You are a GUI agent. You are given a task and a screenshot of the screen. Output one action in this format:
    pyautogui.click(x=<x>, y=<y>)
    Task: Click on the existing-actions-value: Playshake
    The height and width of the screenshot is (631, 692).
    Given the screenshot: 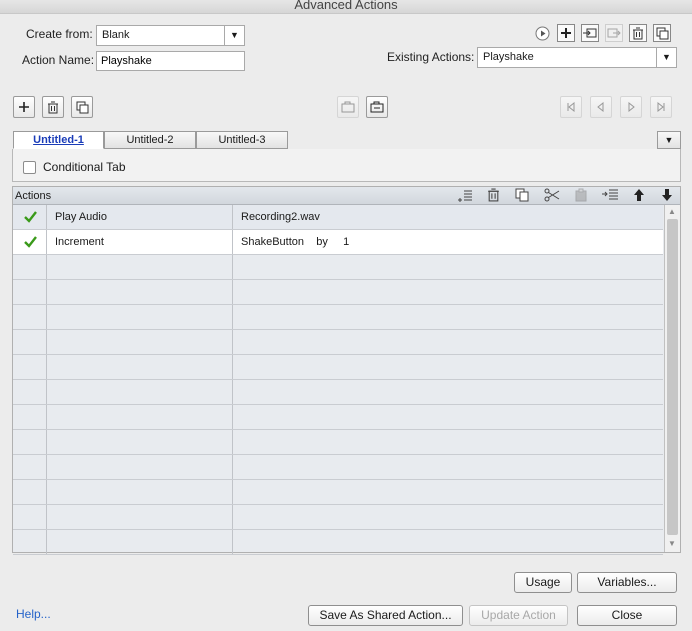 What is the action you would take?
    pyautogui.click(x=508, y=57)
    